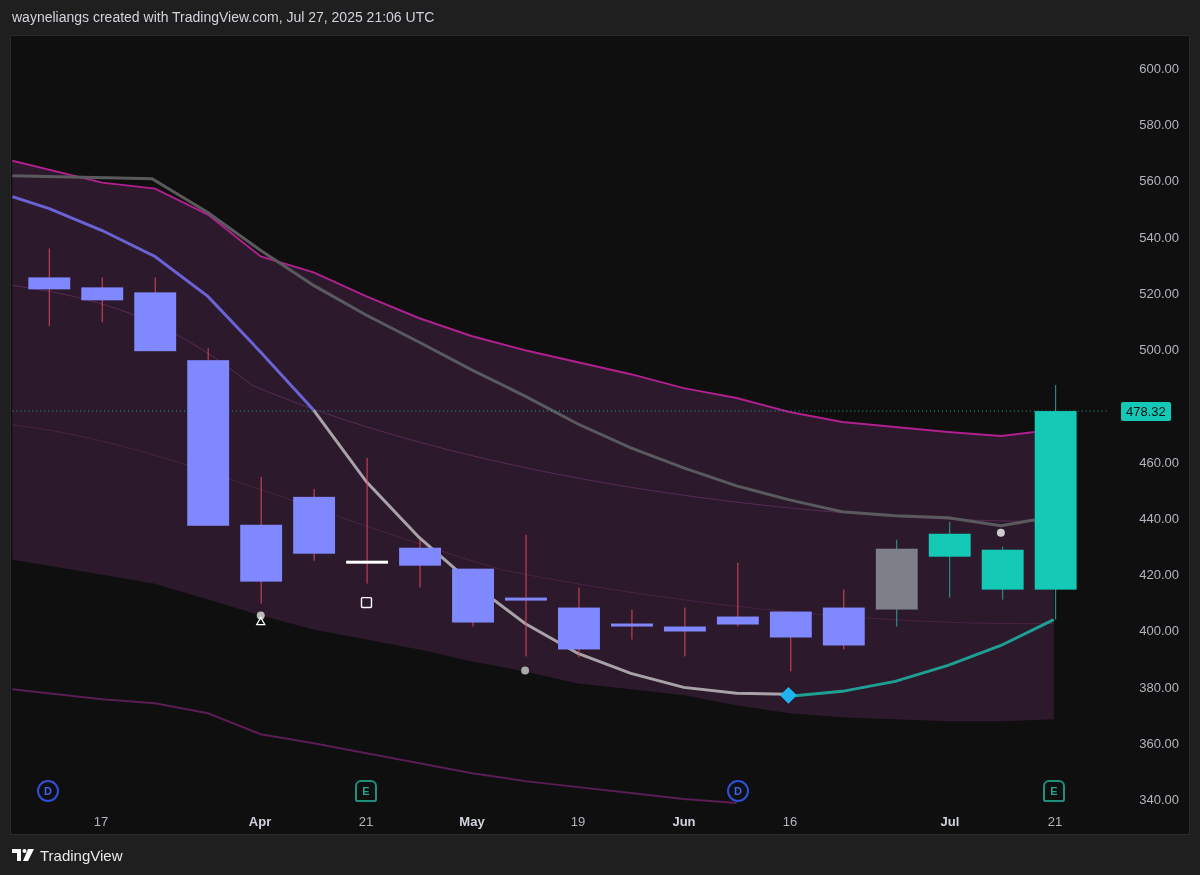  Describe the element at coordinates (1159, 350) in the screenshot. I see `price-axis-label: 500.00` at that location.